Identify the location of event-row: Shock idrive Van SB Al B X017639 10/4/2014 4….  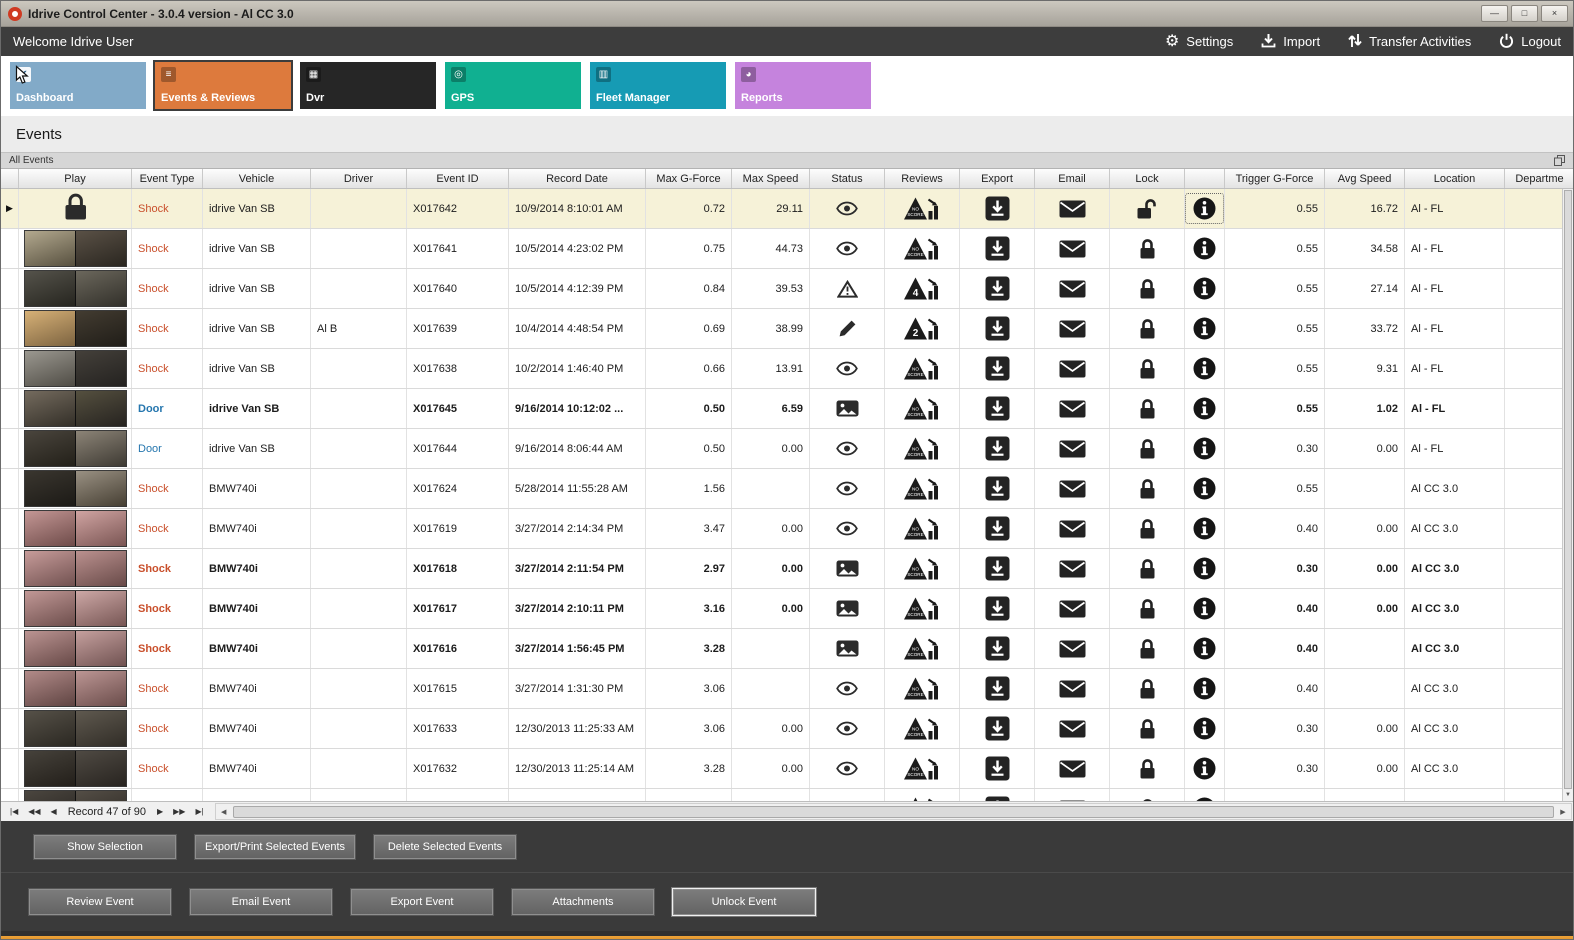
(787, 329).